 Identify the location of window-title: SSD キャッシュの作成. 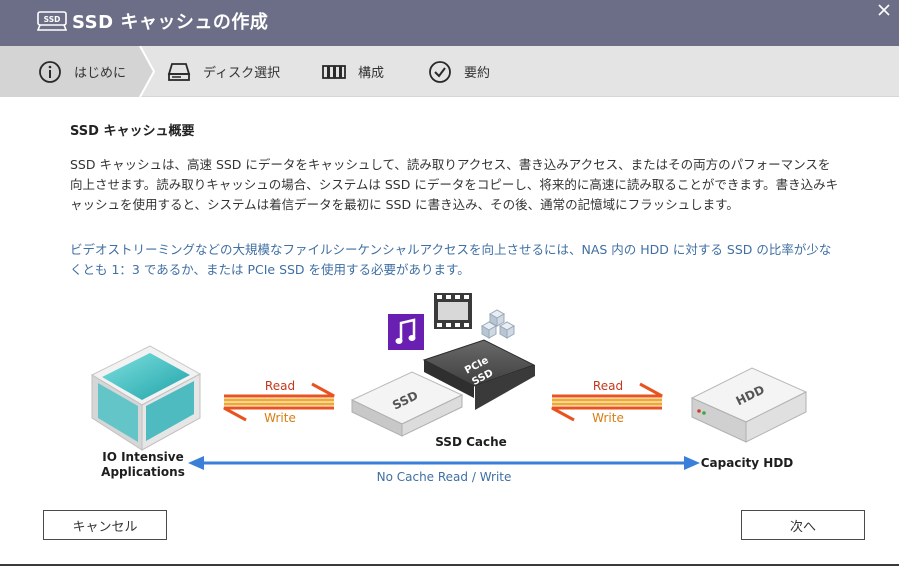
(170, 22).